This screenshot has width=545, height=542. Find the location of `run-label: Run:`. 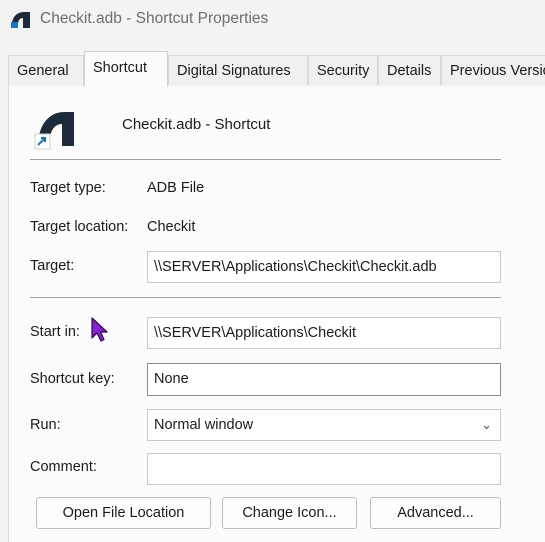

run-label: Run: is located at coordinates (45, 425).